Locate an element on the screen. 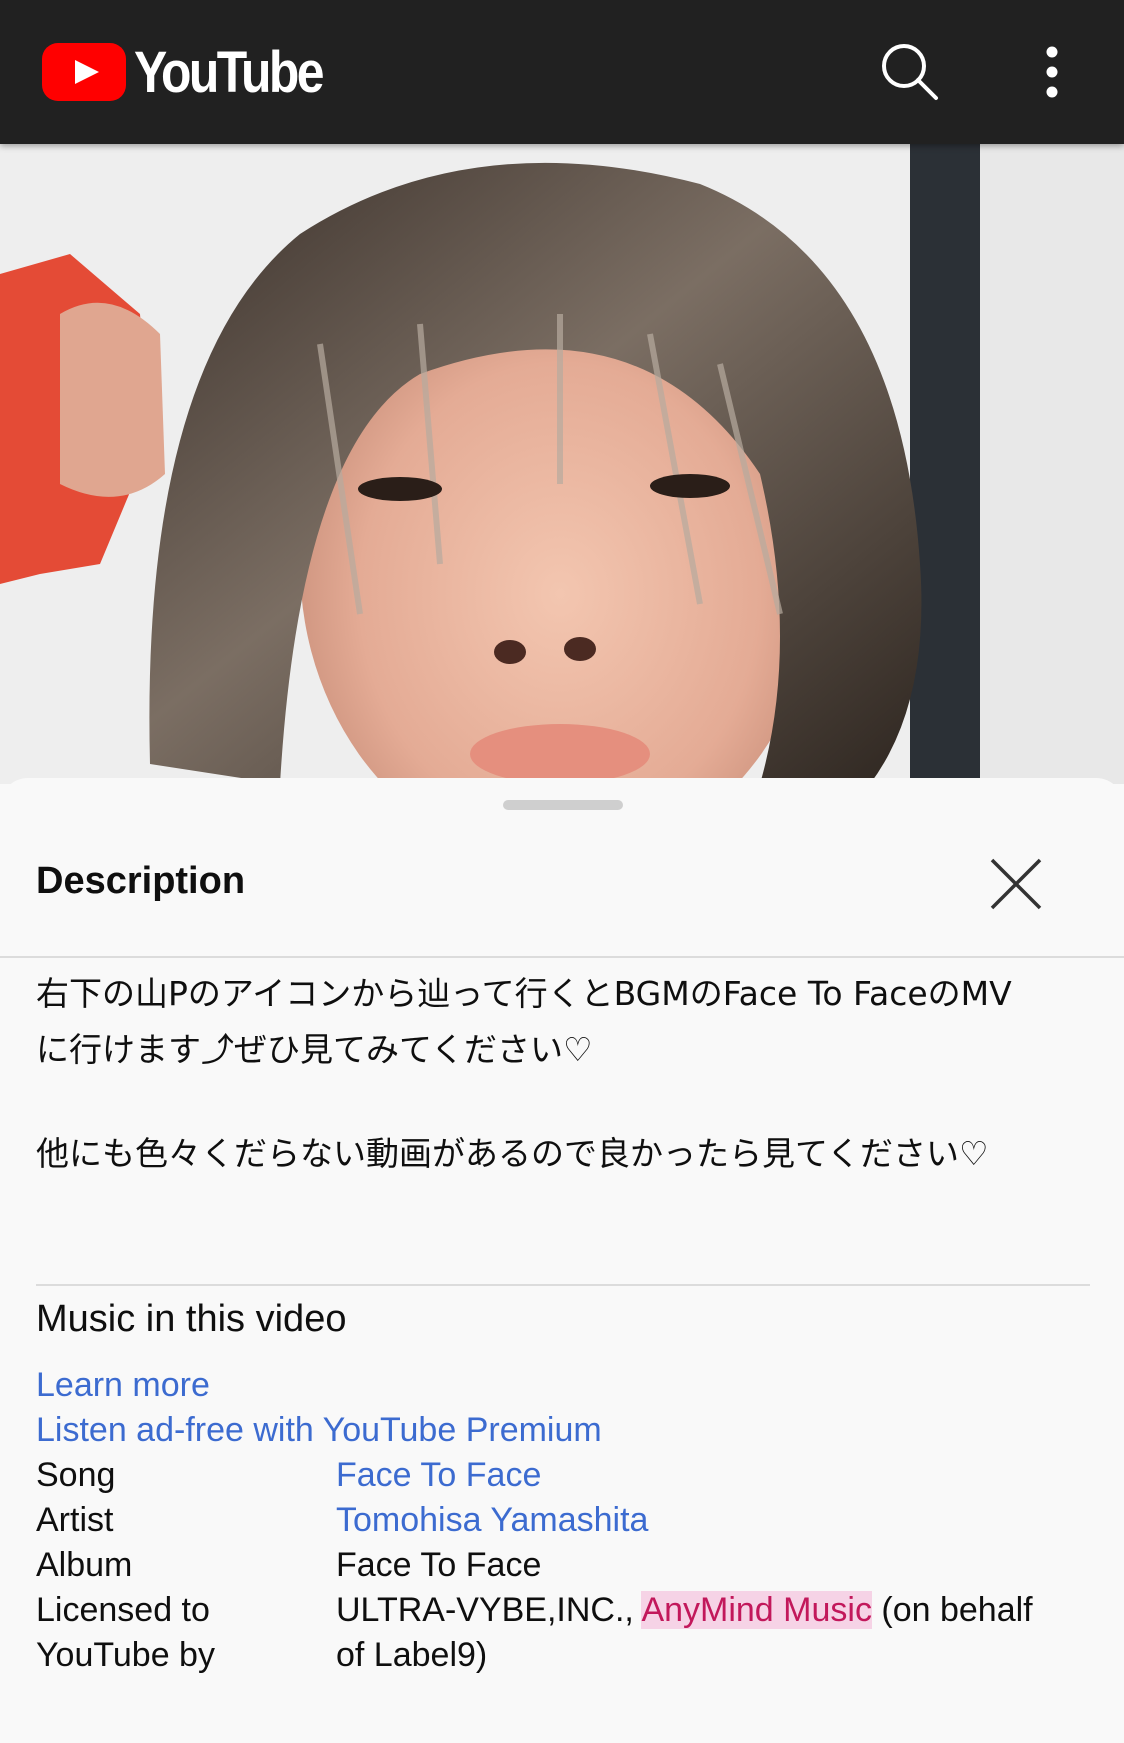 The width and height of the screenshot is (1124, 1743). learn-more-link: Learn more is located at coordinates (123, 1385).